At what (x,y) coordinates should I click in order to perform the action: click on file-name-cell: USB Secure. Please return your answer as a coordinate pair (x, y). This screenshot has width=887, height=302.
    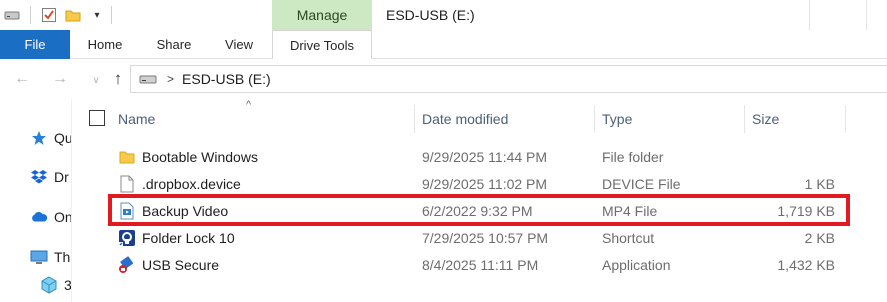
    Looking at the image, I should click on (168, 264).